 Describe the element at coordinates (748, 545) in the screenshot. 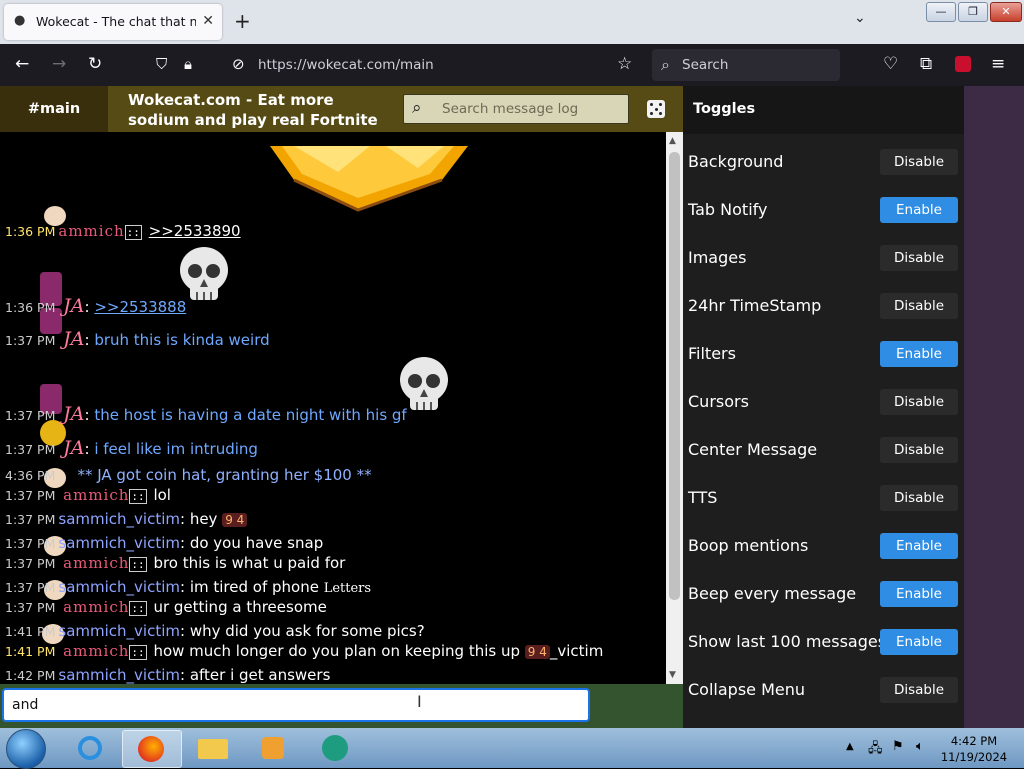

I see `toggle-label: Boop mentions` at that location.